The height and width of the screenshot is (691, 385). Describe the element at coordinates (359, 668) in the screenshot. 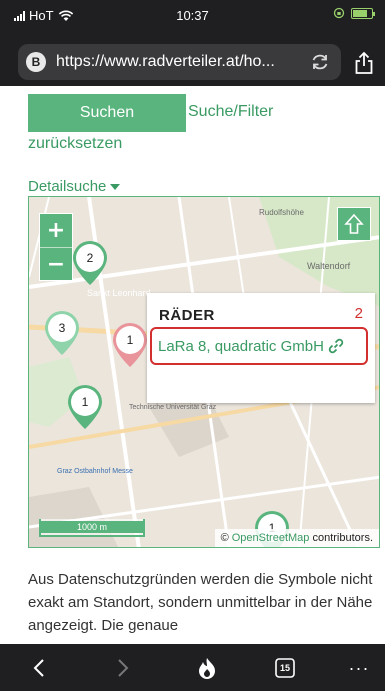

I see `more-button: ···` at that location.